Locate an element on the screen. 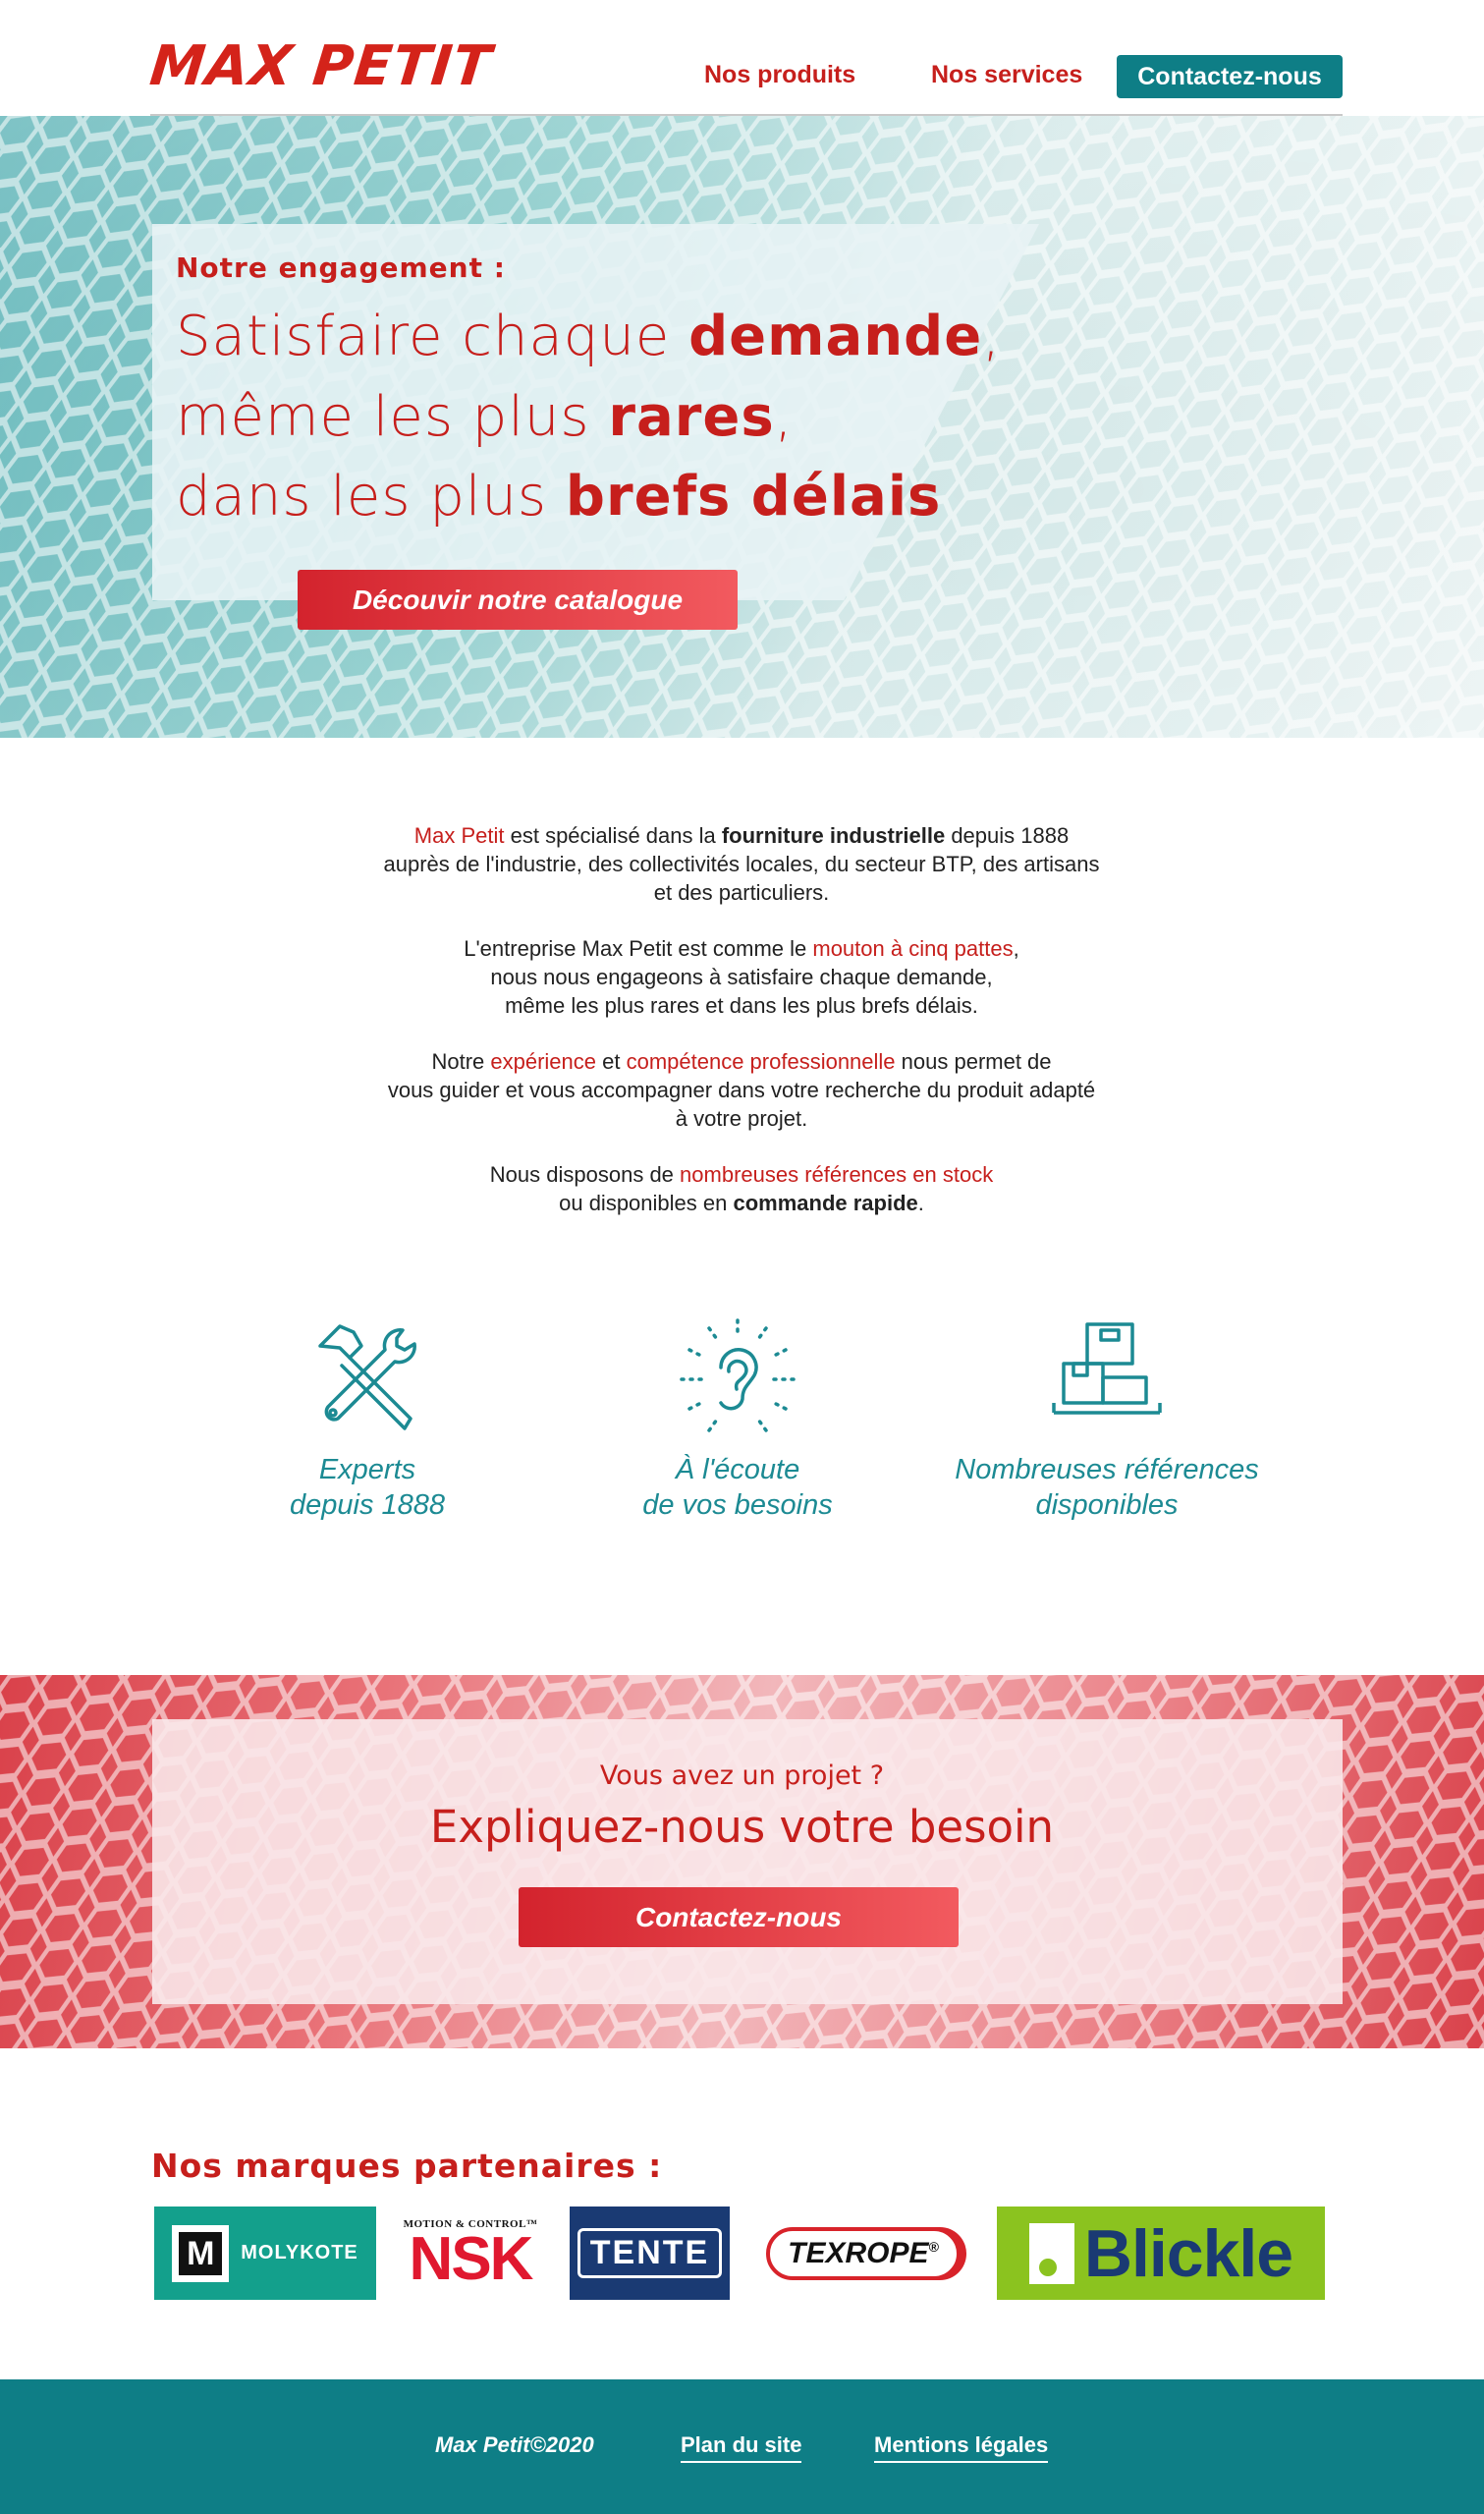 This screenshot has height=2514, width=1484. feature-label-experts: Experts depuis 1888 is located at coordinates (367, 1487).